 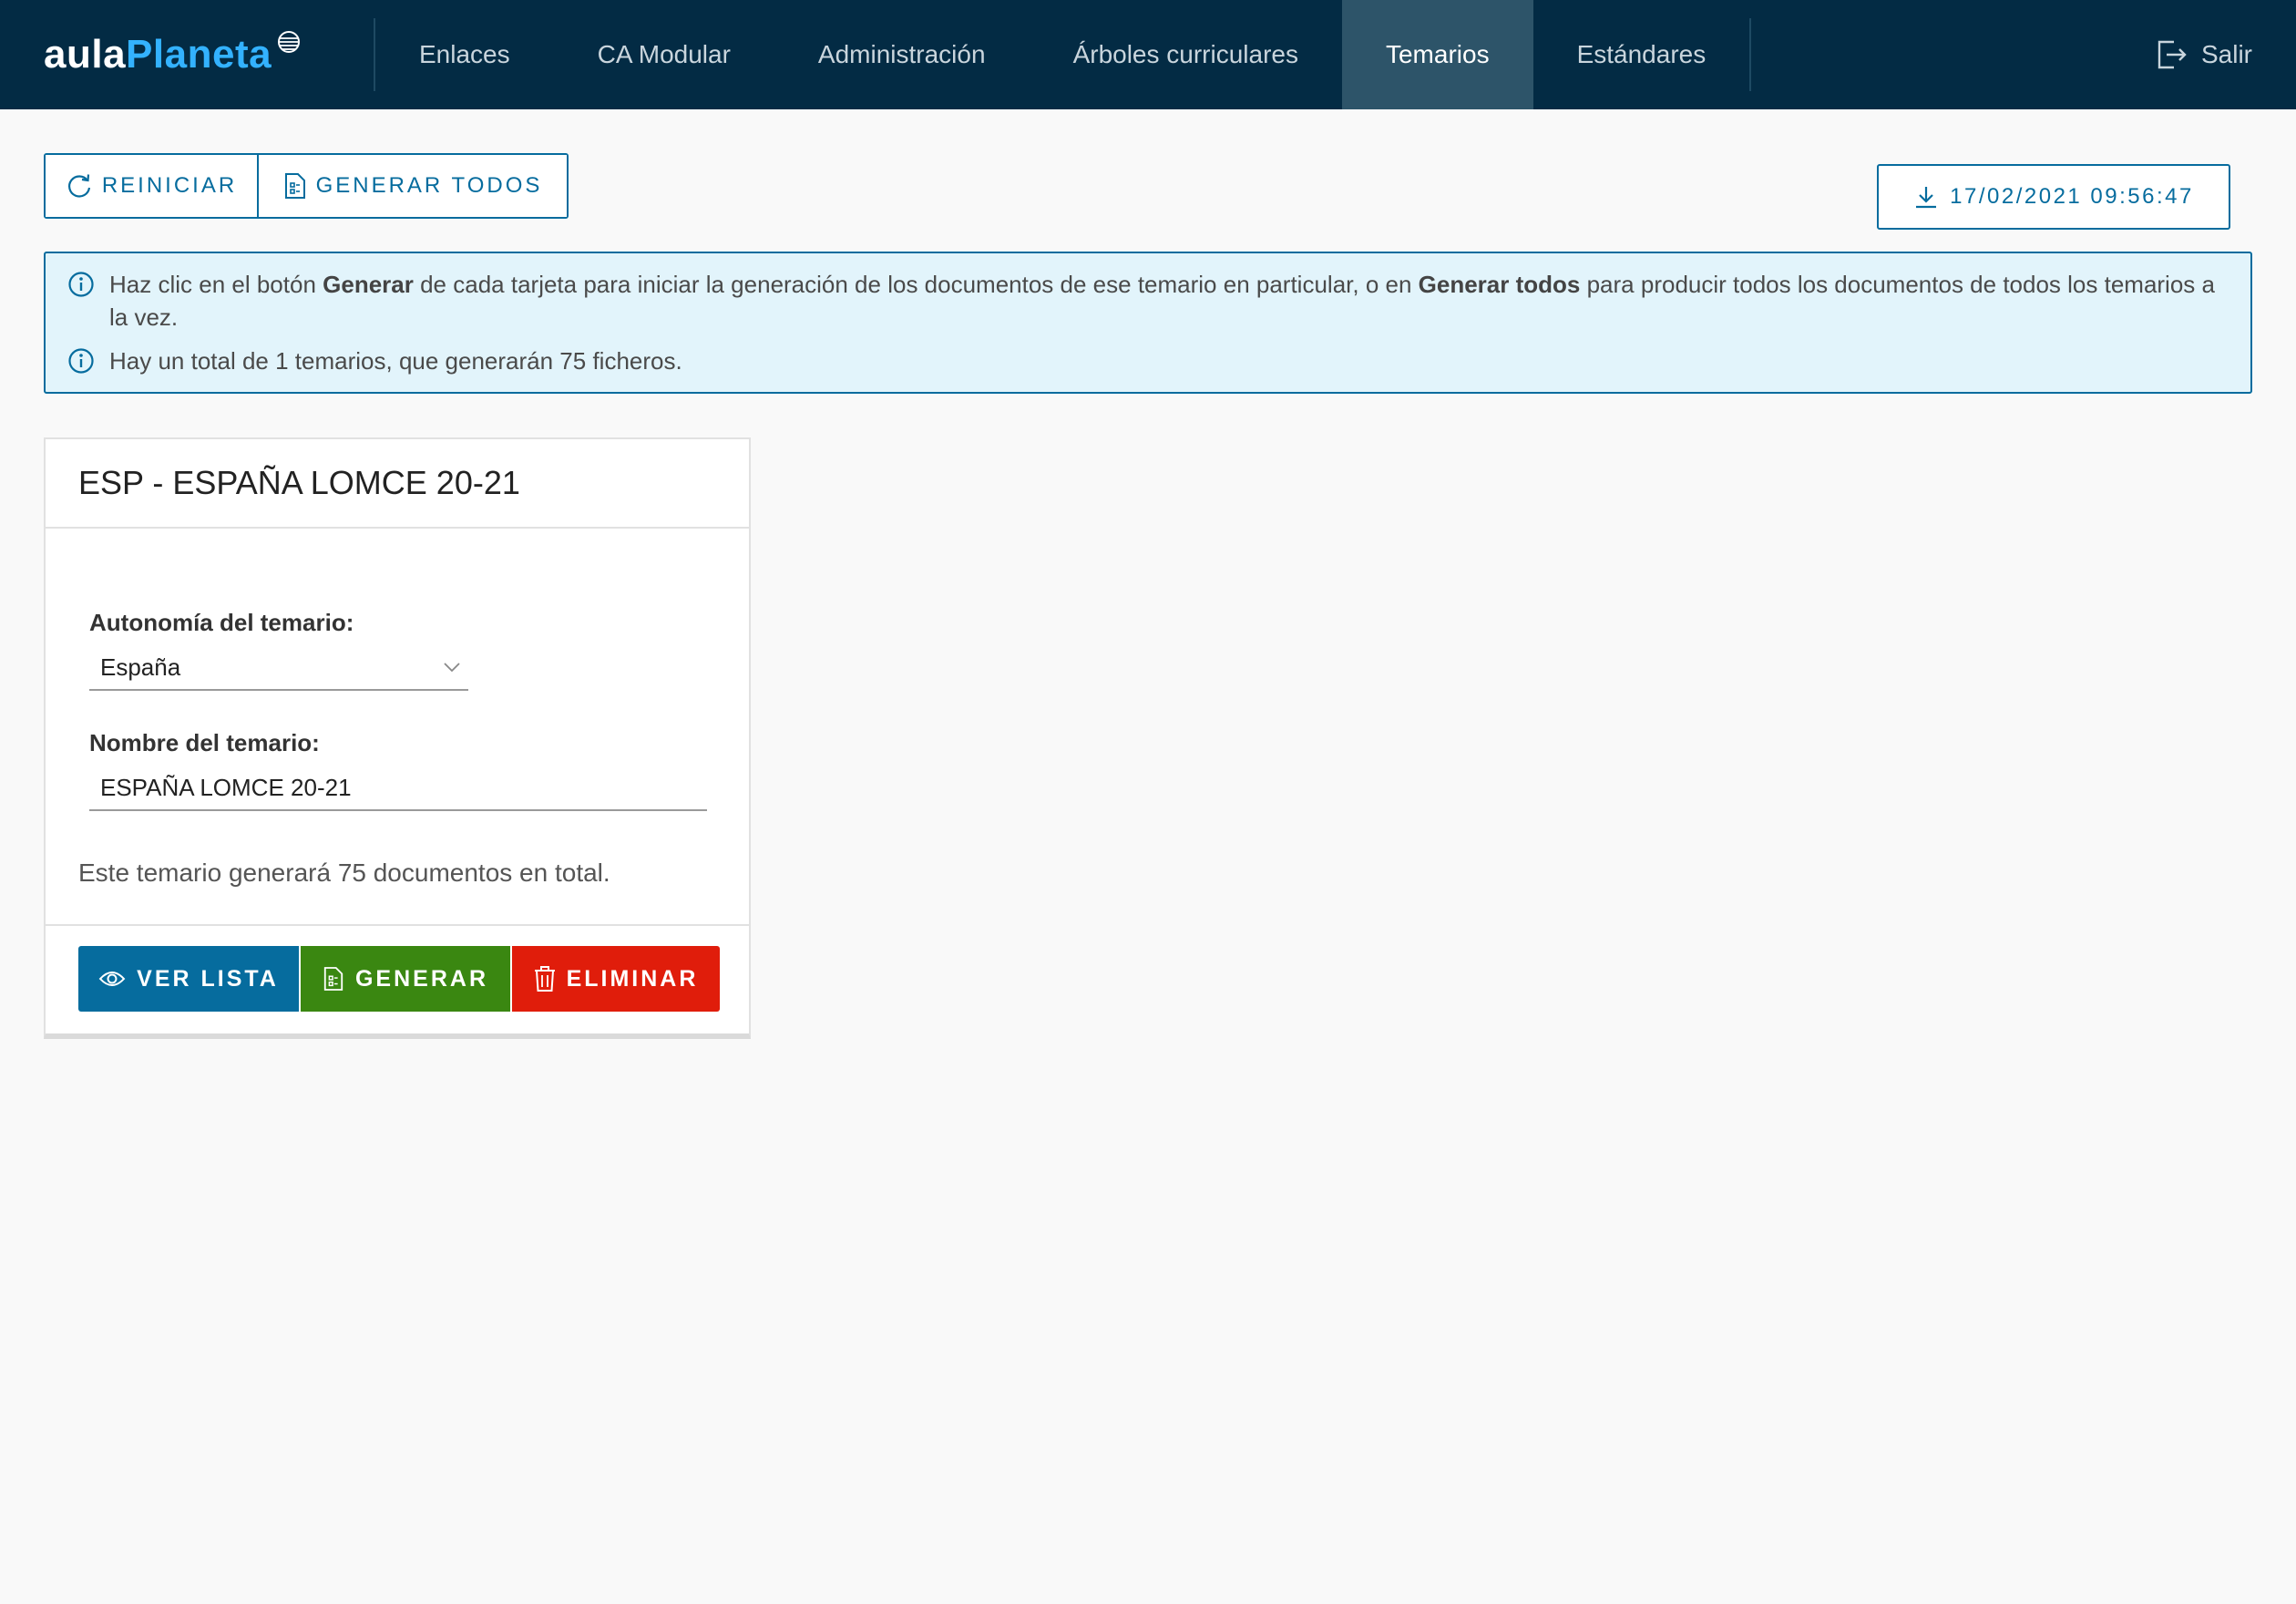 What do you see at coordinates (1437, 55) in the screenshot?
I see `nav-item-temarios: Temarios` at bounding box center [1437, 55].